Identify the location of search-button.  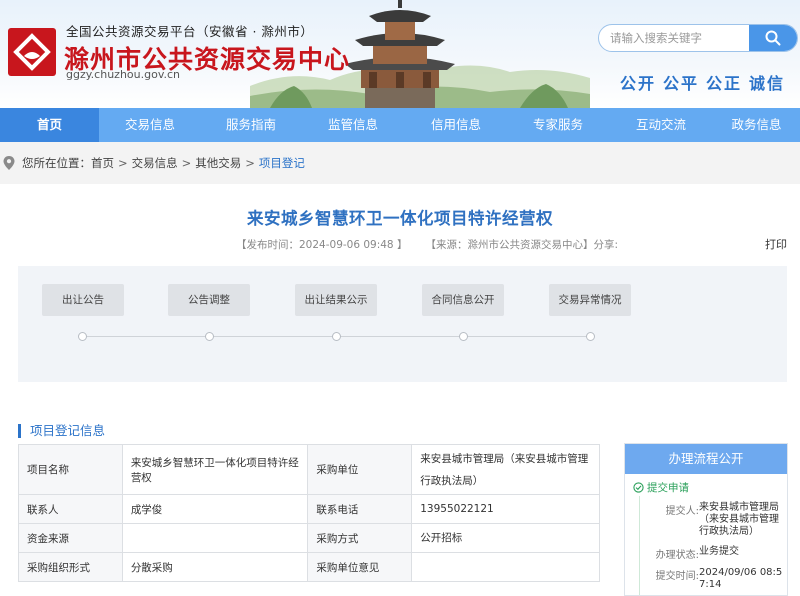
(773, 38).